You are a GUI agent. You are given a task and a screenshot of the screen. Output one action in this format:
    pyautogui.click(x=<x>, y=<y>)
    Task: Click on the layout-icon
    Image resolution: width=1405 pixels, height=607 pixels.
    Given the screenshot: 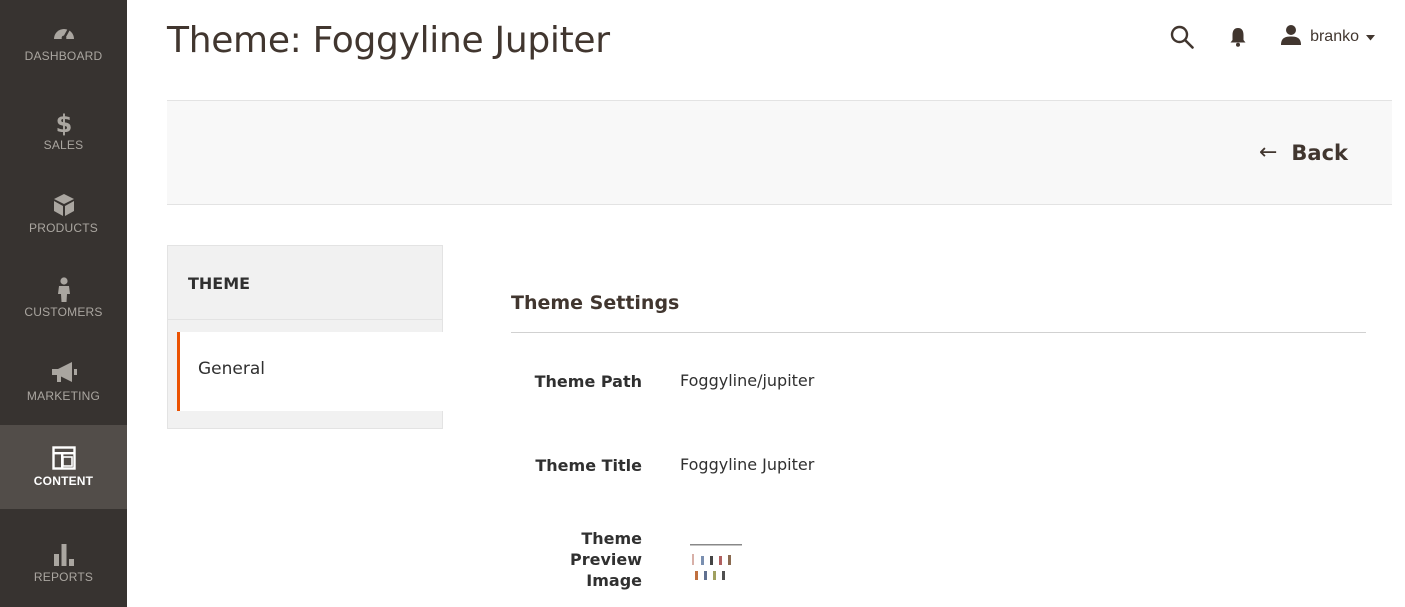 What is the action you would take?
    pyautogui.click(x=63, y=458)
    